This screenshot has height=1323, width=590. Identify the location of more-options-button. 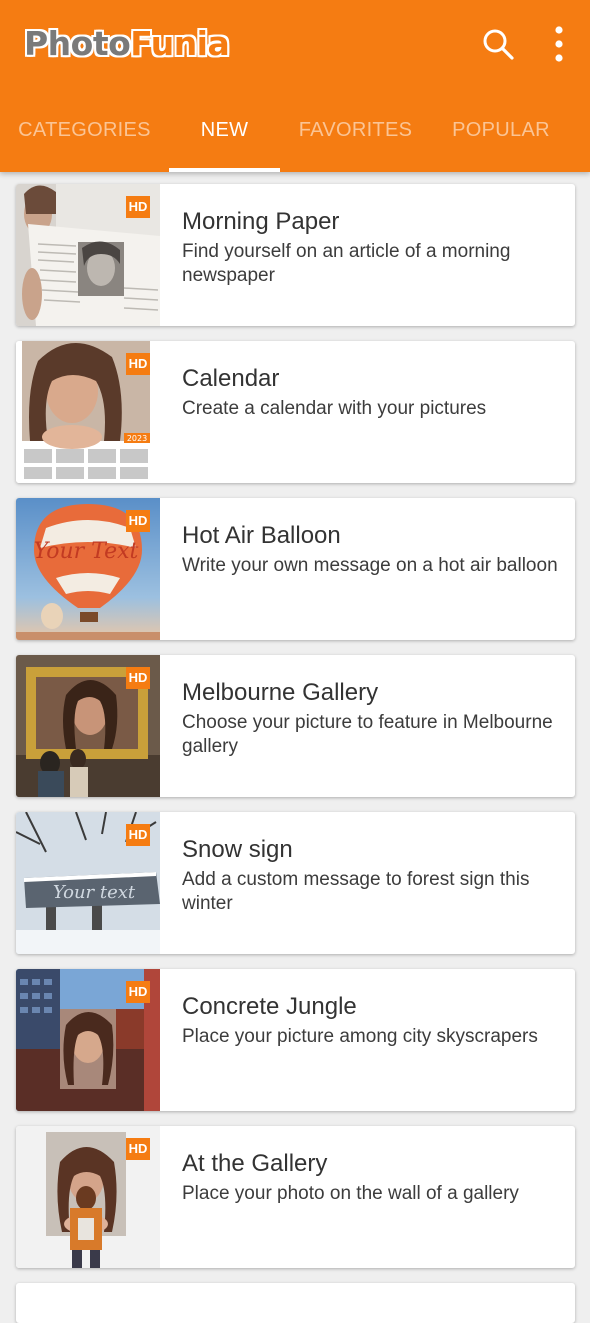
(559, 44).